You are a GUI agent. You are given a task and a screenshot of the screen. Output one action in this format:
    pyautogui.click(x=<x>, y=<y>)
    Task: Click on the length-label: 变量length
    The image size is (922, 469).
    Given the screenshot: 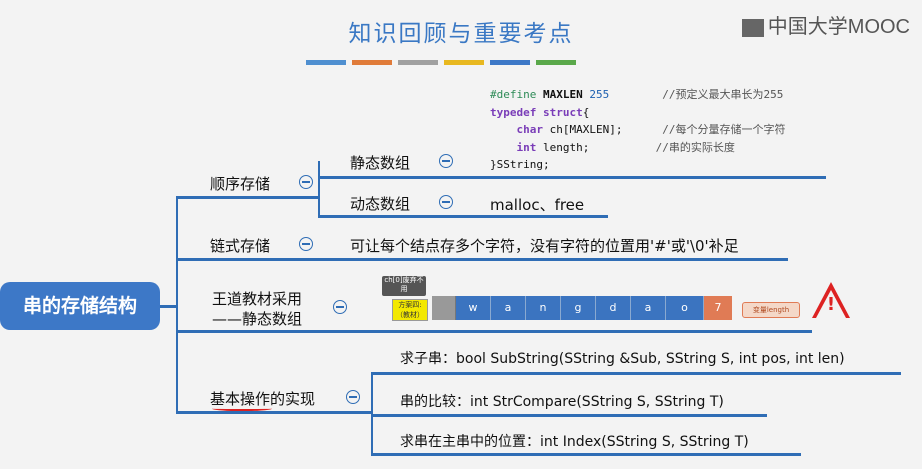 What is the action you would take?
    pyautogui.click(x=771, y=310)
    